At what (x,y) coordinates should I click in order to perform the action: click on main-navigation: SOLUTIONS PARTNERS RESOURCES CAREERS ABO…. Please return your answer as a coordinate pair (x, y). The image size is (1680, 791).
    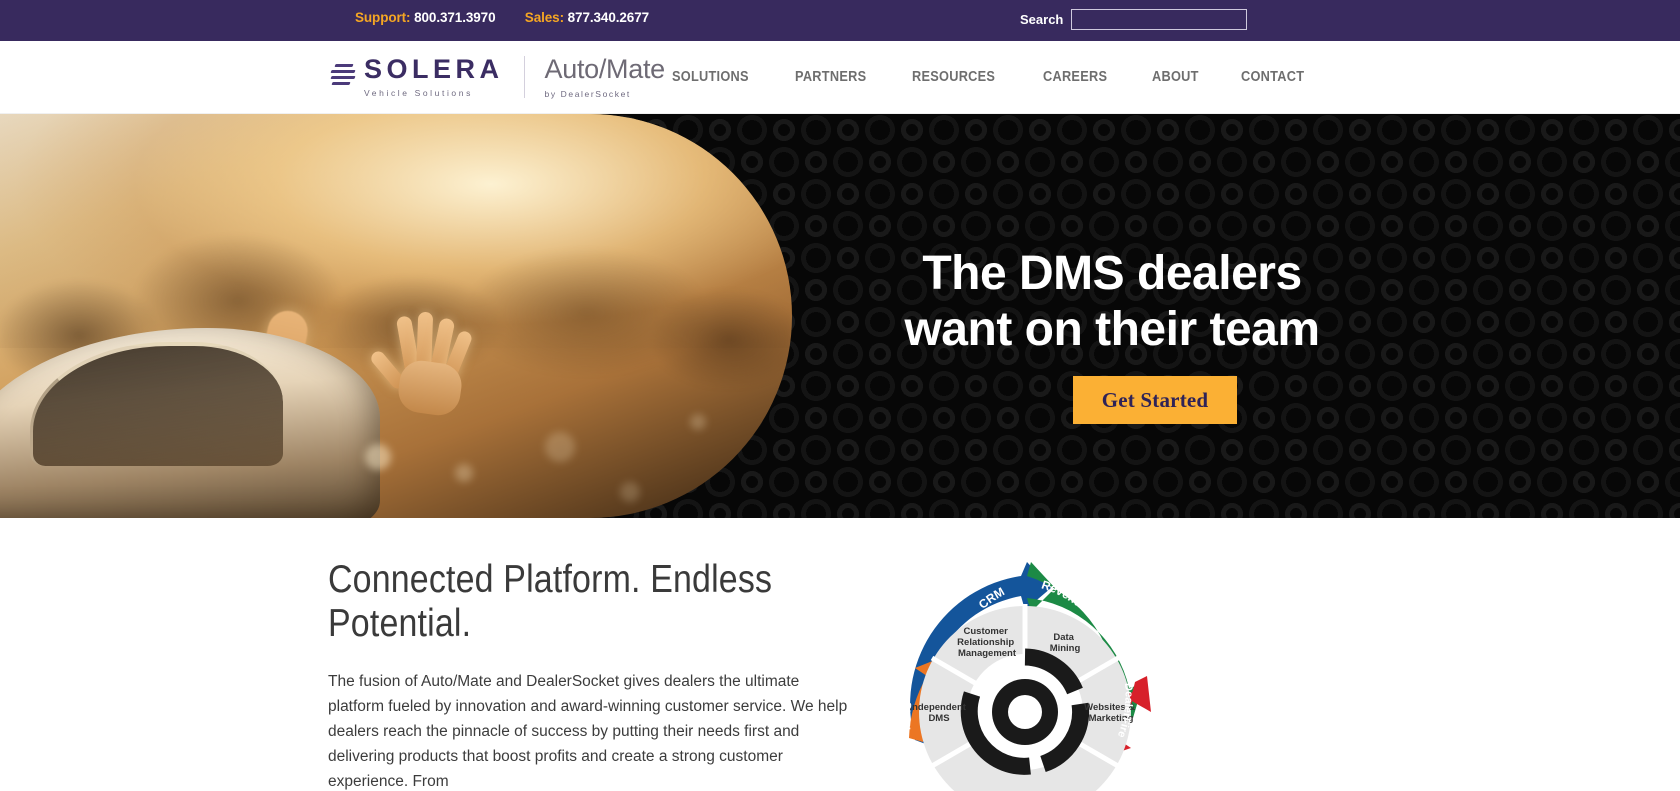
    Looking at the image, I should click on (992, 77).